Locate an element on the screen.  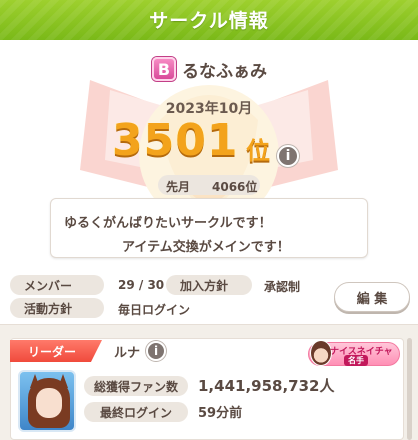
character-avatar is located at coordinates (47, 401).